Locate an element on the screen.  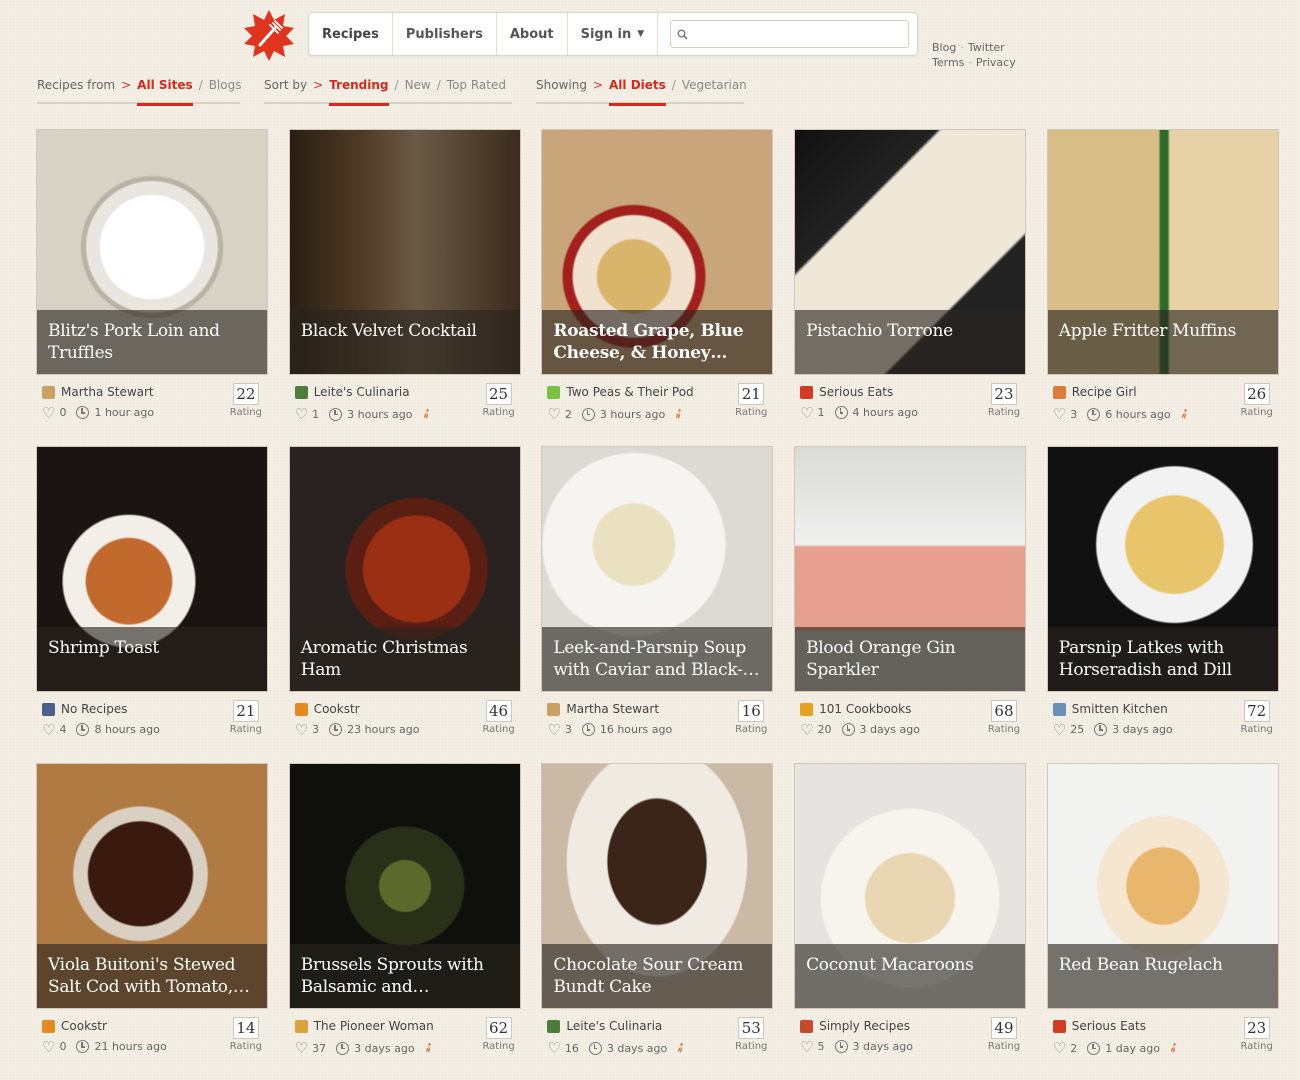
publisher-link: 101 Cookbooks is located at coordinates (855, 709).